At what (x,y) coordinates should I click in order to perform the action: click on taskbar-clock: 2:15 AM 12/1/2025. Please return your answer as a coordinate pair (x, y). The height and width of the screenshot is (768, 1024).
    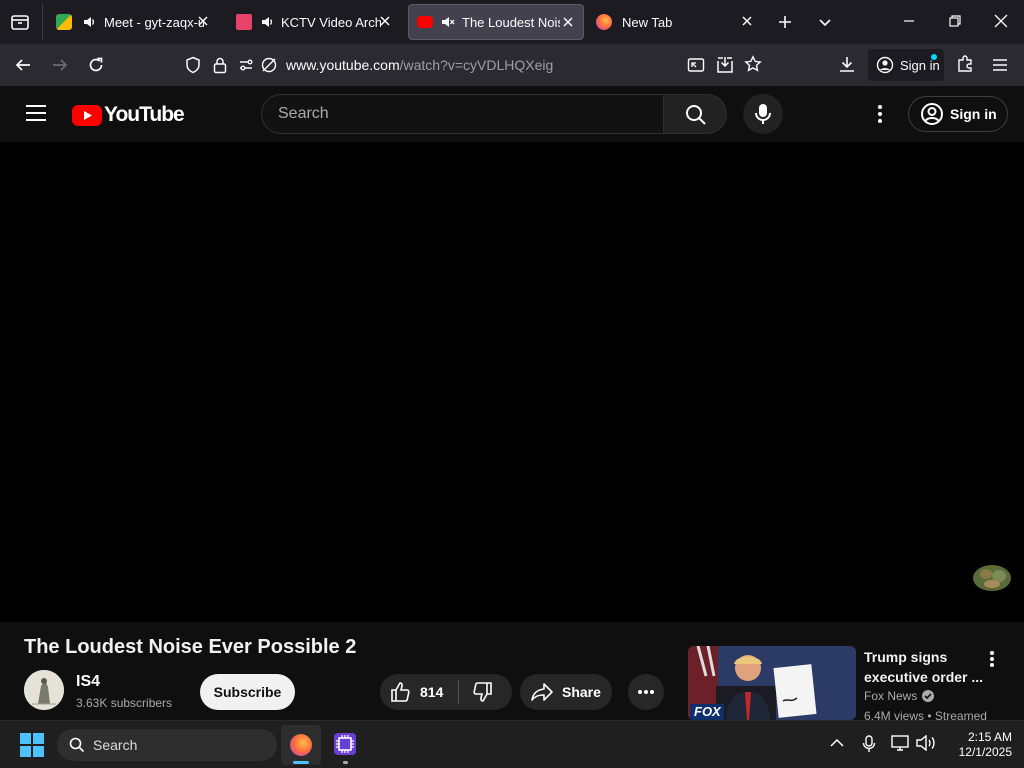
    Looking at the image, I should click on (976, 745).